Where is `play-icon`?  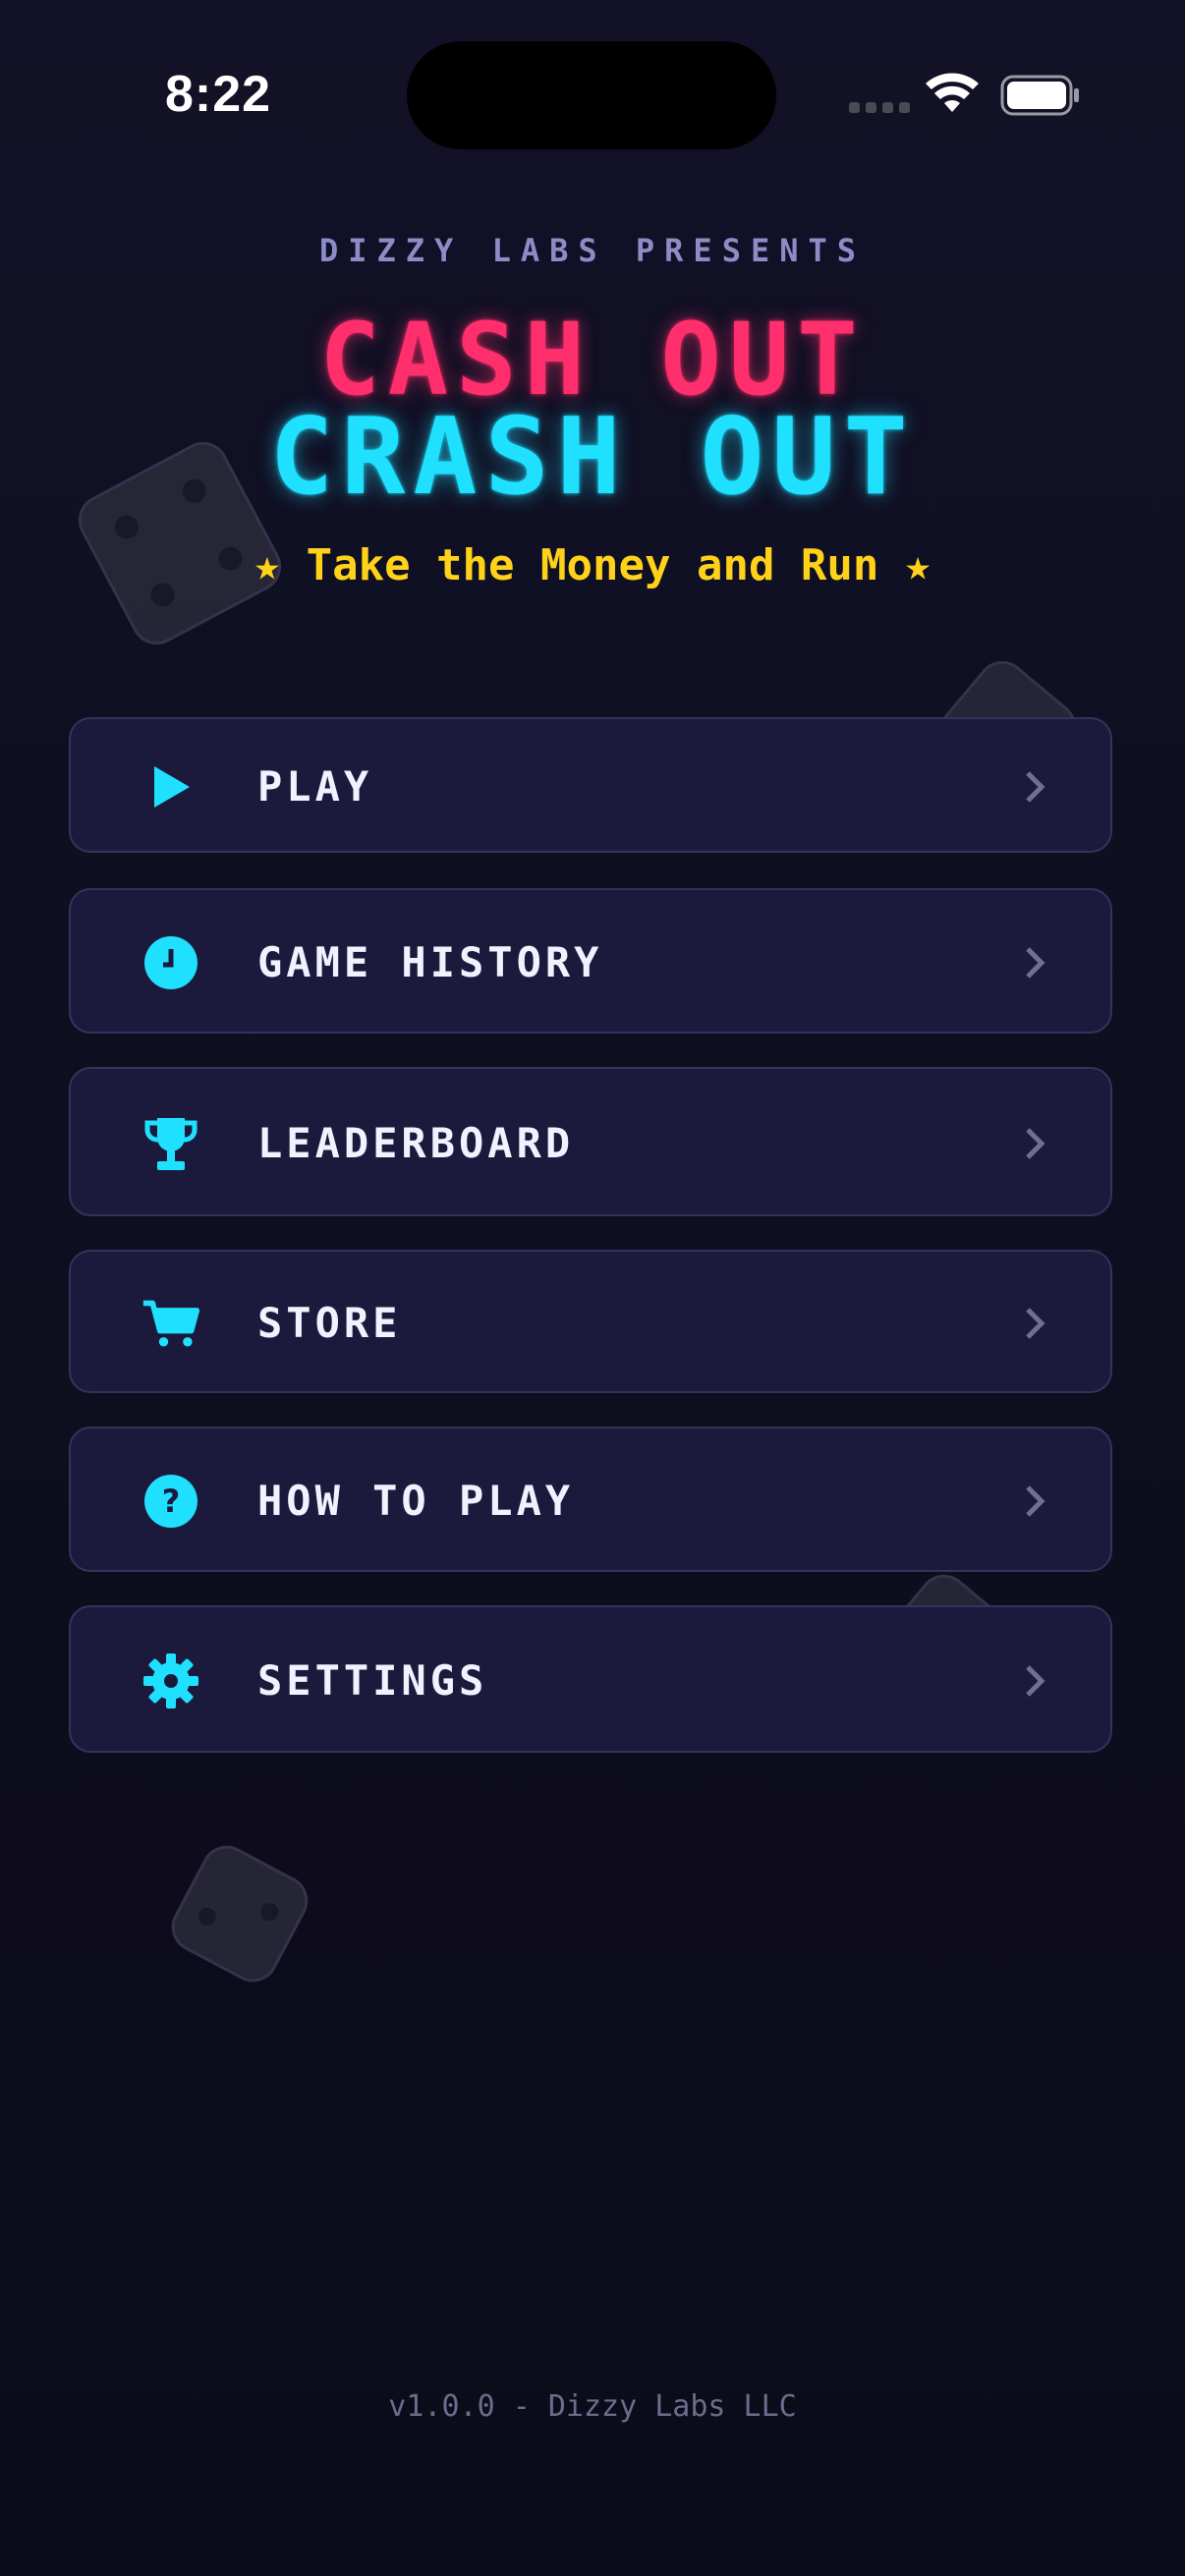 play-icon is located at coordinates (170, 786).